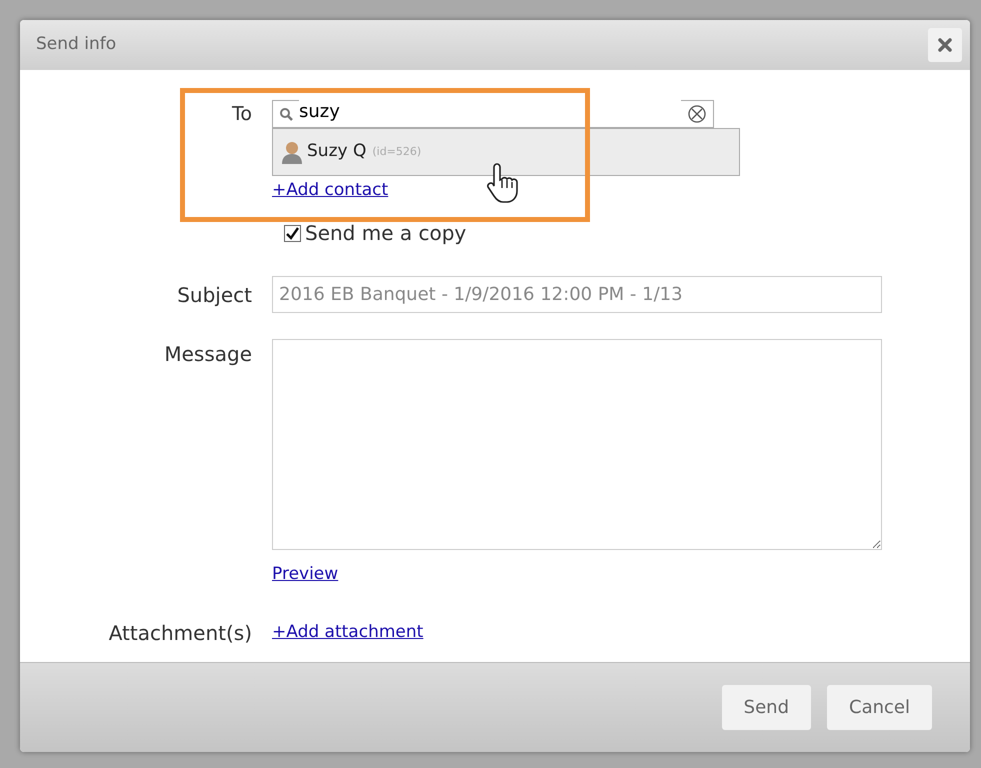 This screenshot has height=768, width=981. I want to click on close-button, so click(945, 45).